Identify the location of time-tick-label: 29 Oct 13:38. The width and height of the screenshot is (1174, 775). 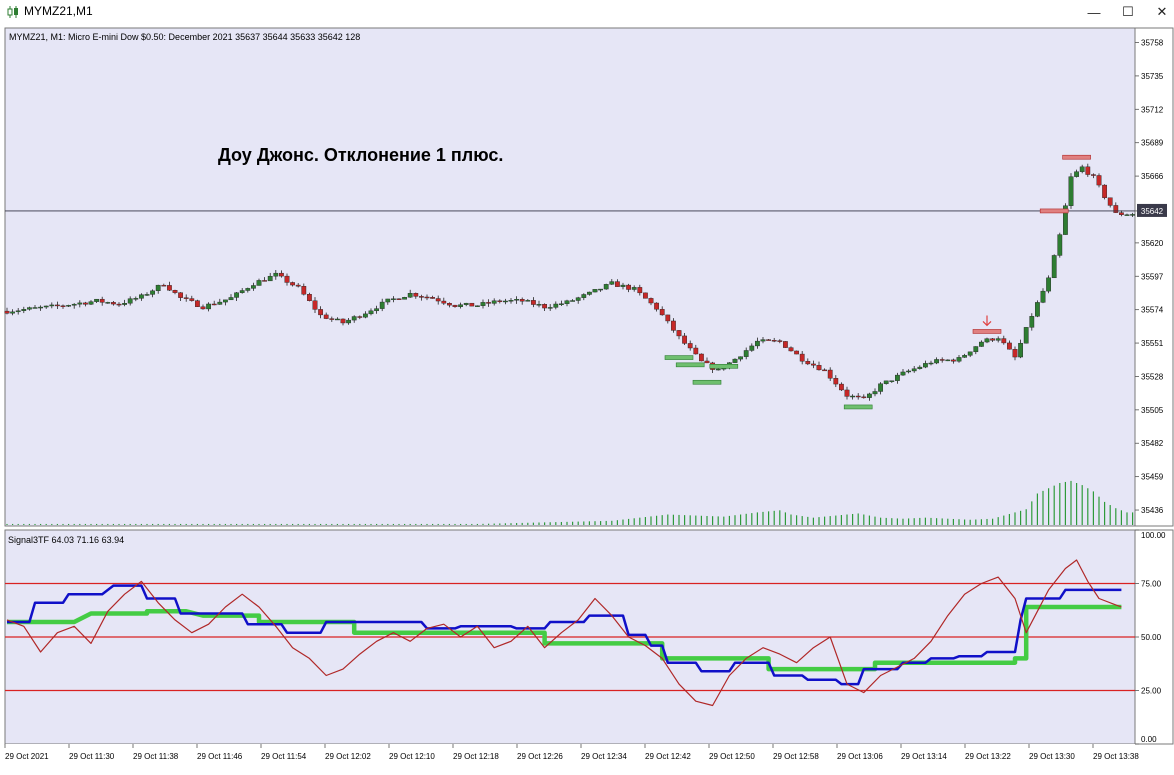
(1116, 756).